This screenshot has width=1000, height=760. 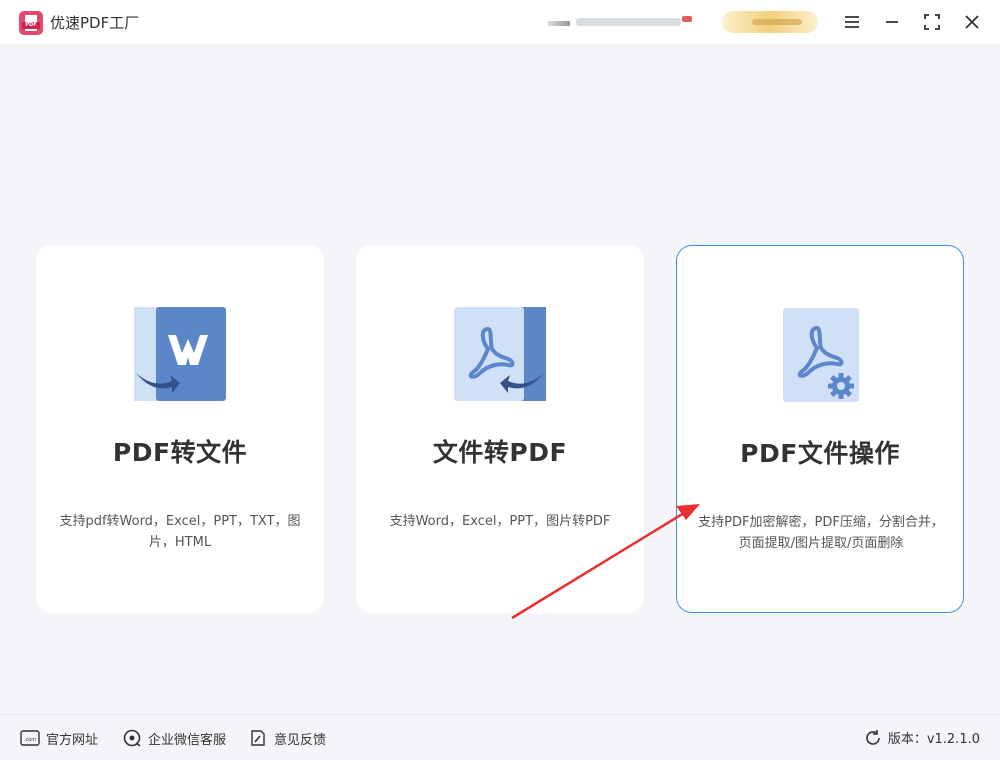 I want to click on feedback-label: 意见反馈, so click(x=300, y=740).